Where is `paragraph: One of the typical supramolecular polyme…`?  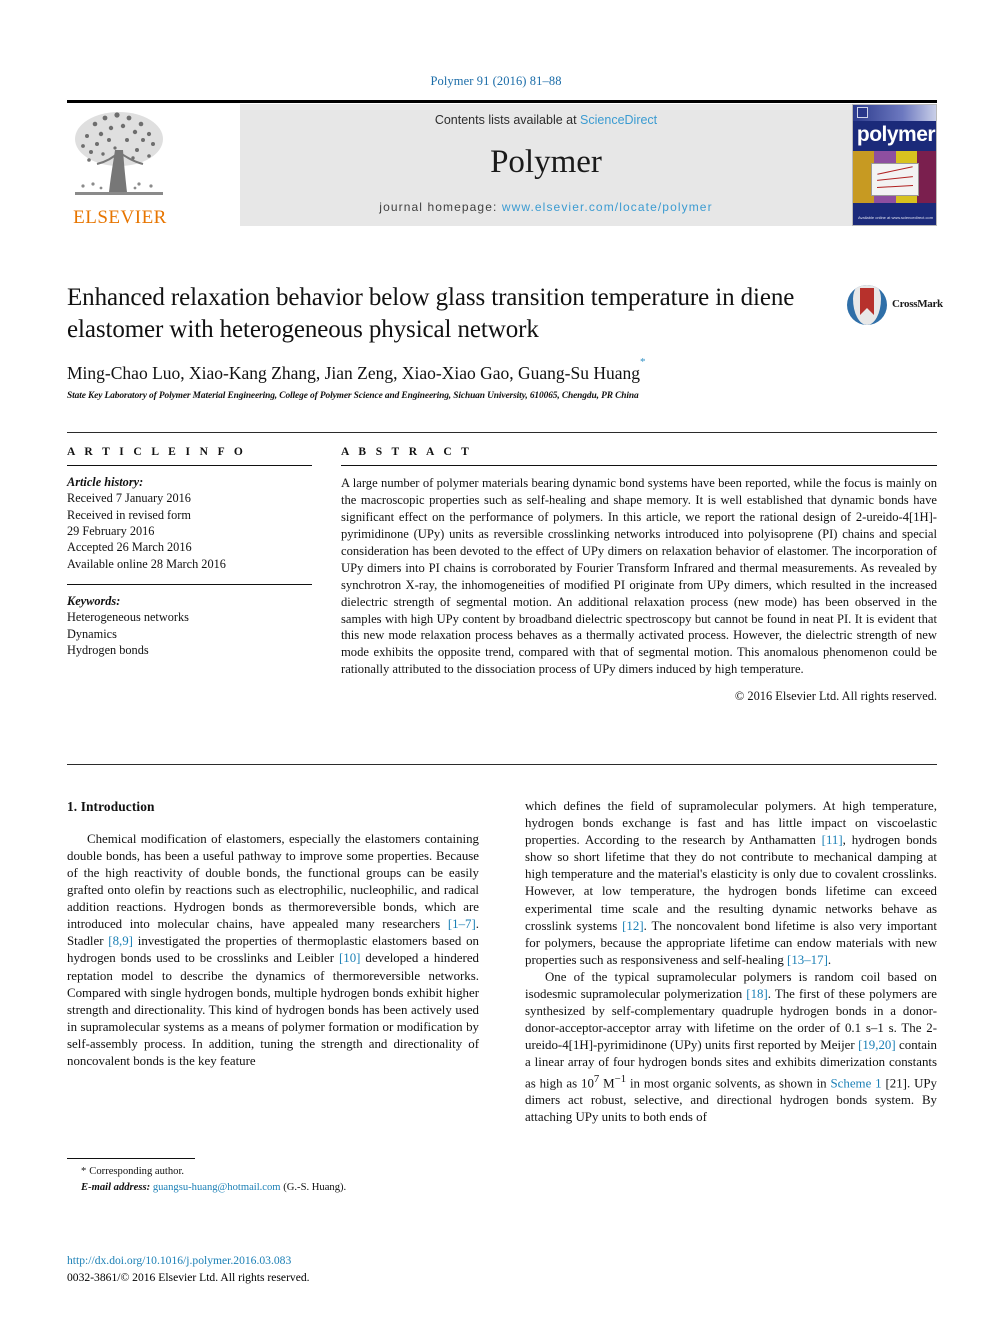 paragraph: One of the typical supramolecular polyme… is located at coordinates (731, 1047).